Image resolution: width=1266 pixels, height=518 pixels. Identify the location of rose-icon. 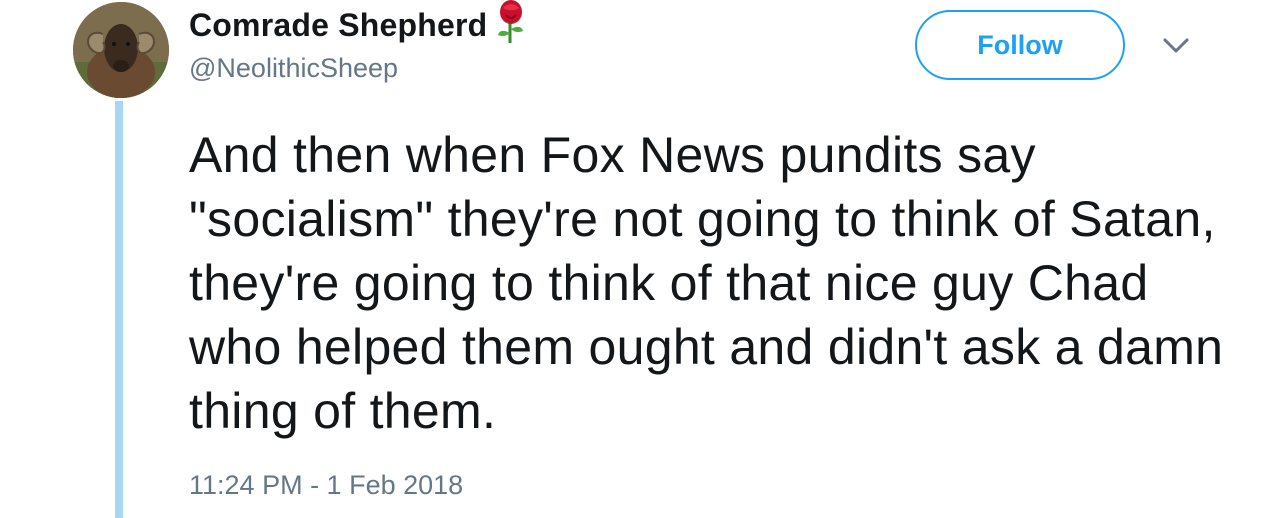
(511, 22).